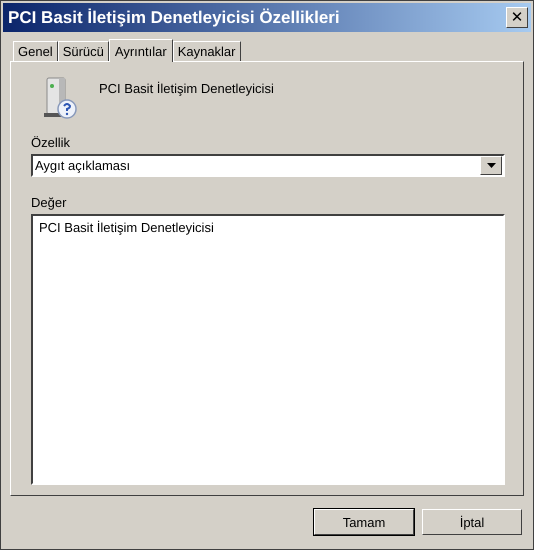 The image size is (534, 550). Describe the element at coordinates (268, 165) in the screenshot. I see `property-dropdown: Aygıt açıklaması` at that location.